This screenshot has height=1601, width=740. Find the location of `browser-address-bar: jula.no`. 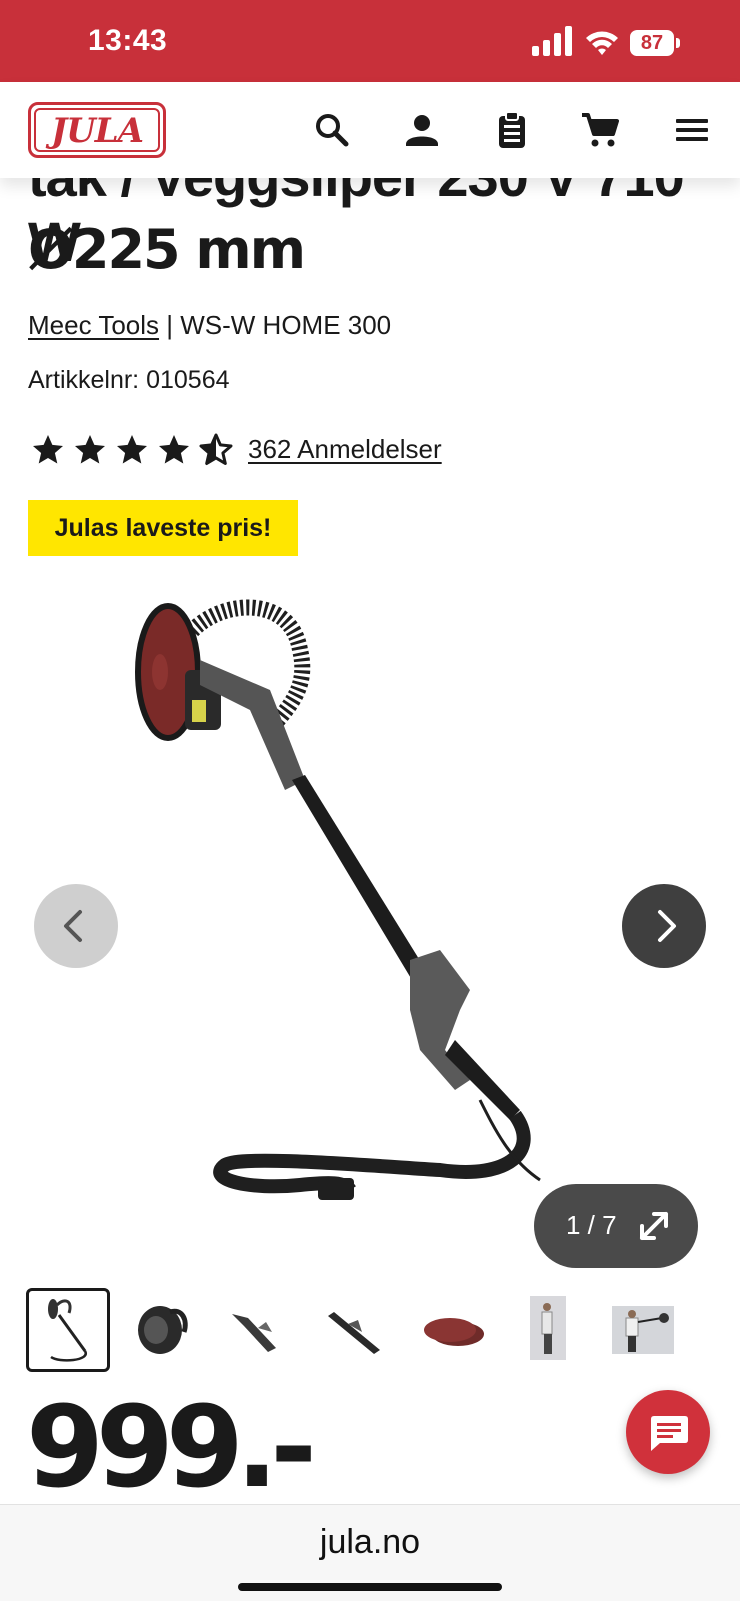

browser-address-bar: jula.no is located at coordinates (370, 1552).